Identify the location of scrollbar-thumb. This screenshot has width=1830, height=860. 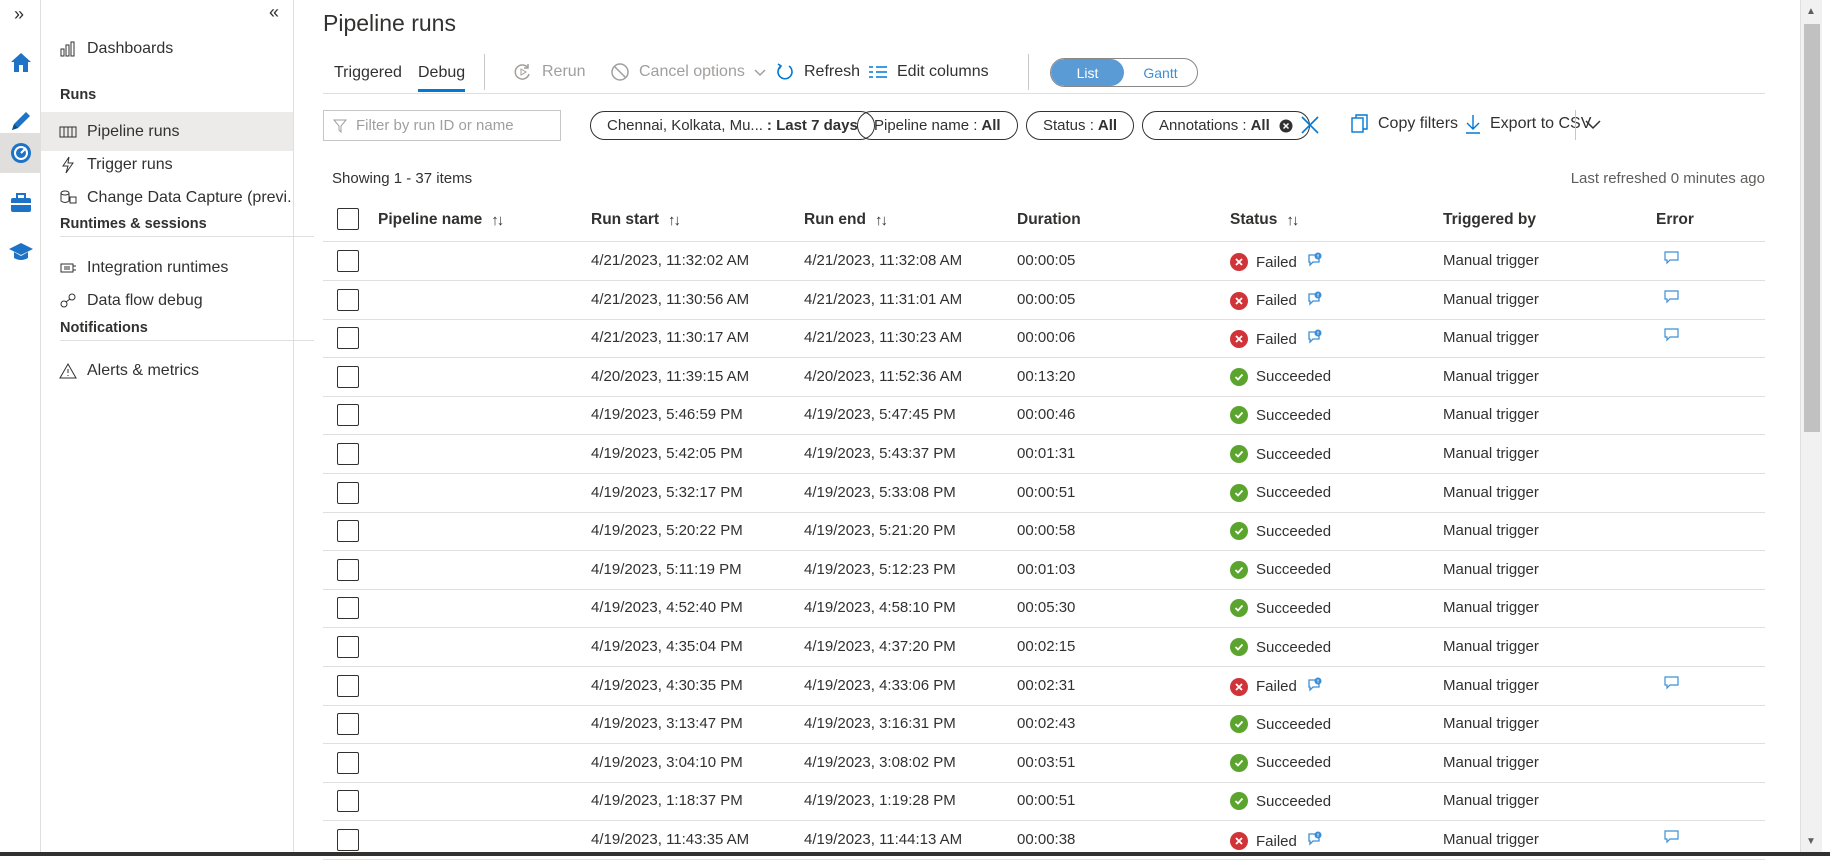
(1812, 228).